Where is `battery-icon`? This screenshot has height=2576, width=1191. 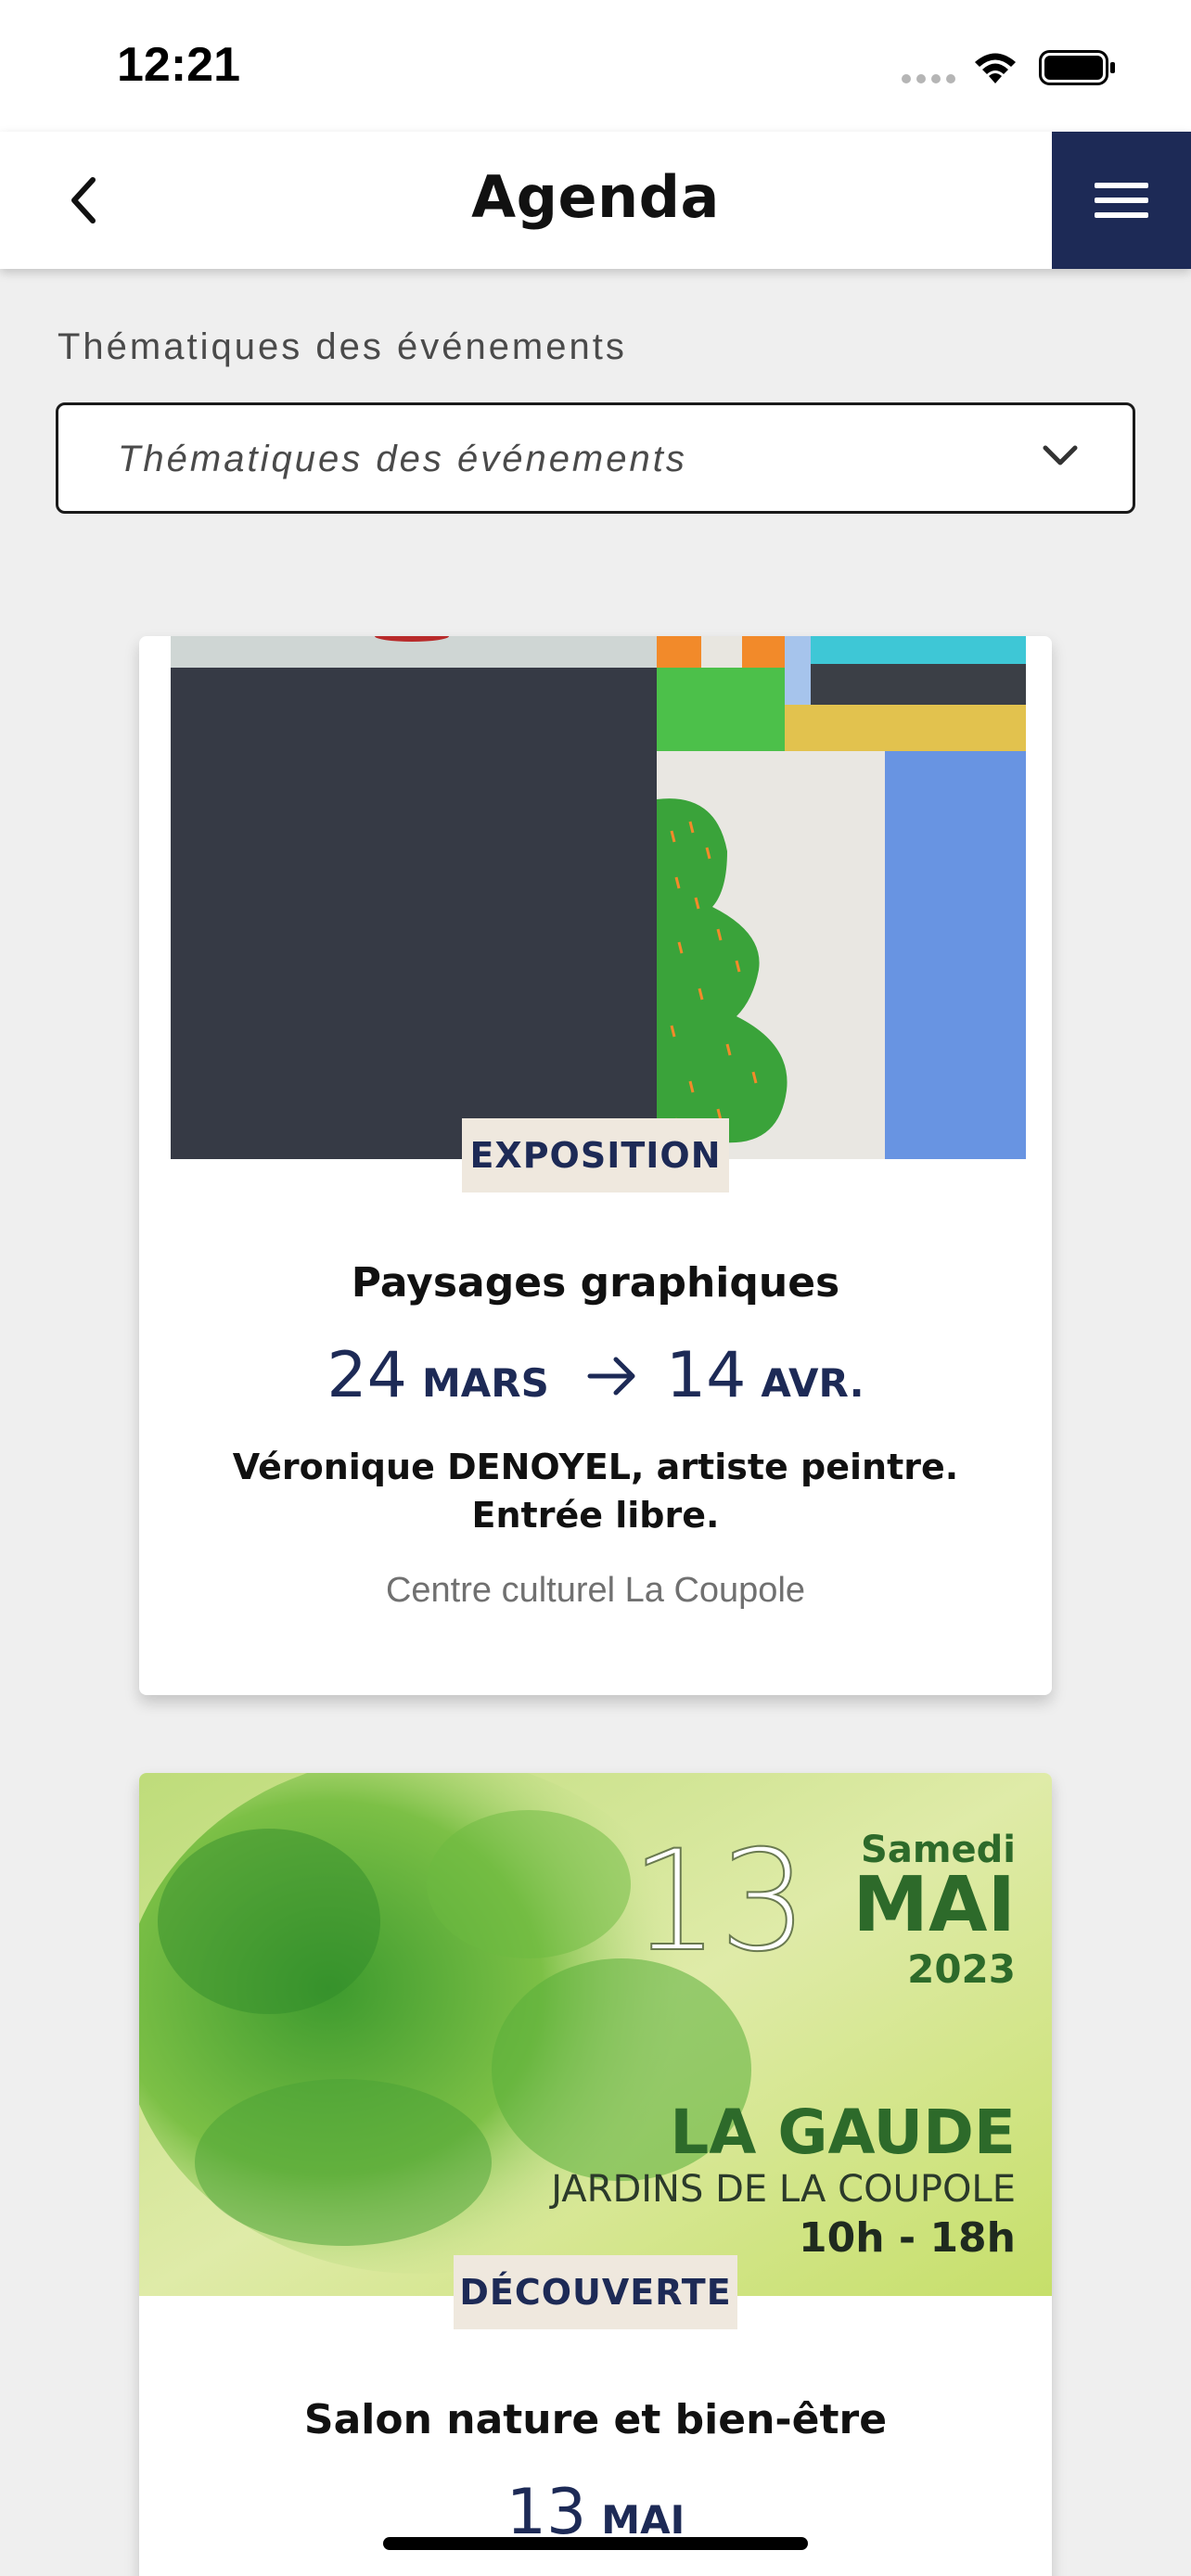
battery-icon is located at coordinates (1077, 67).